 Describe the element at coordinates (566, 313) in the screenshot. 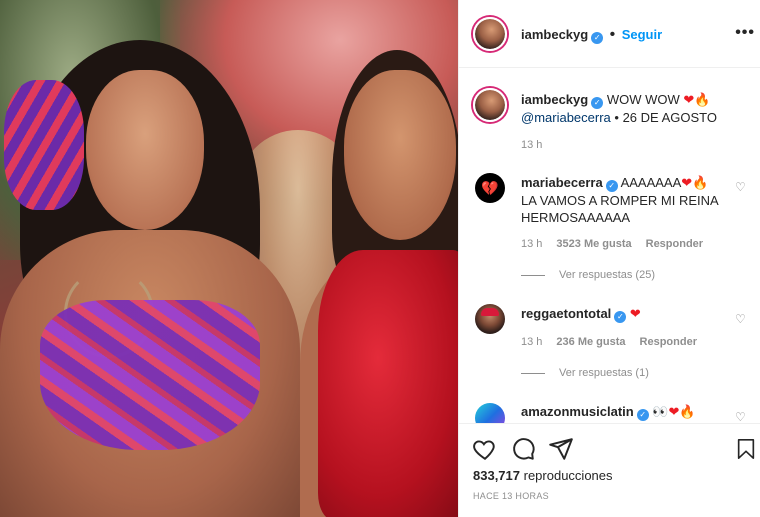

I see `comment-username: reggaetontotal` at that location.